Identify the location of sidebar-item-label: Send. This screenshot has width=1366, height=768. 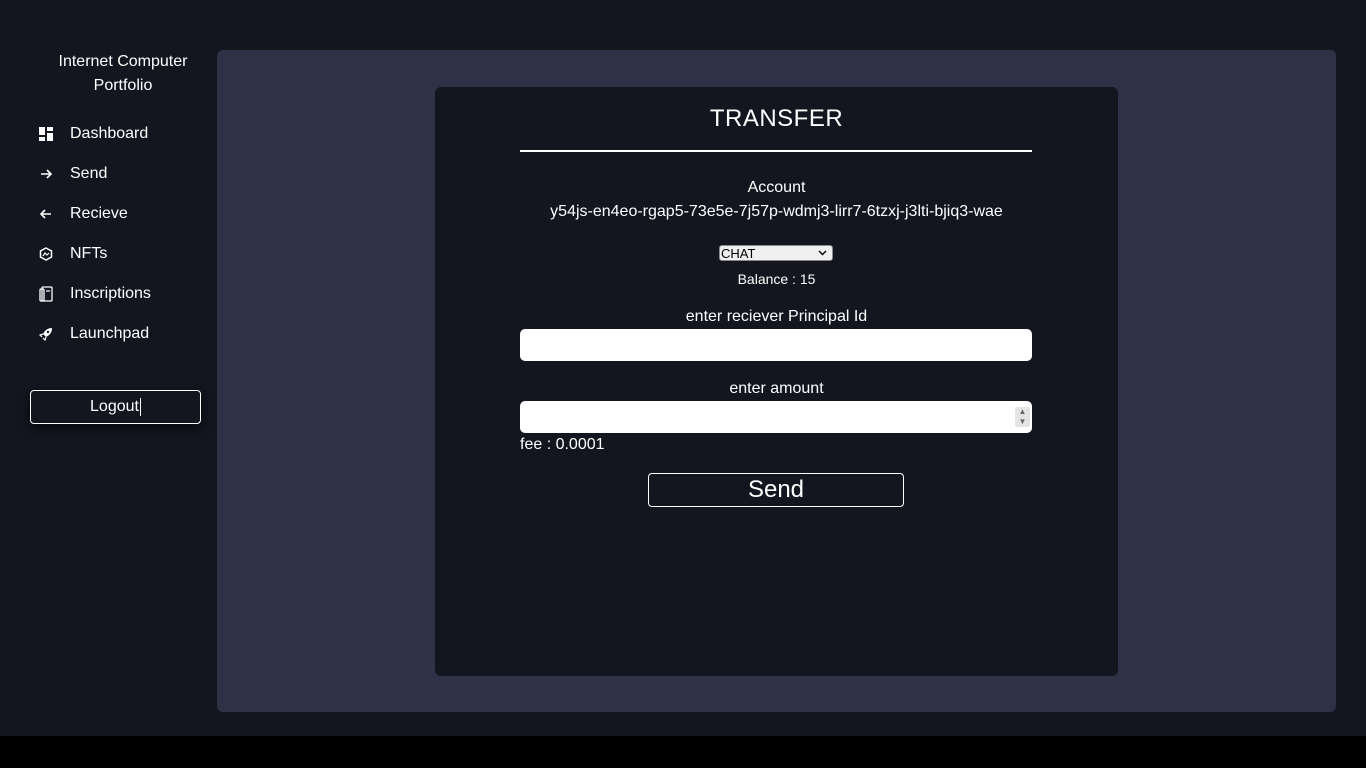
(89, 173).